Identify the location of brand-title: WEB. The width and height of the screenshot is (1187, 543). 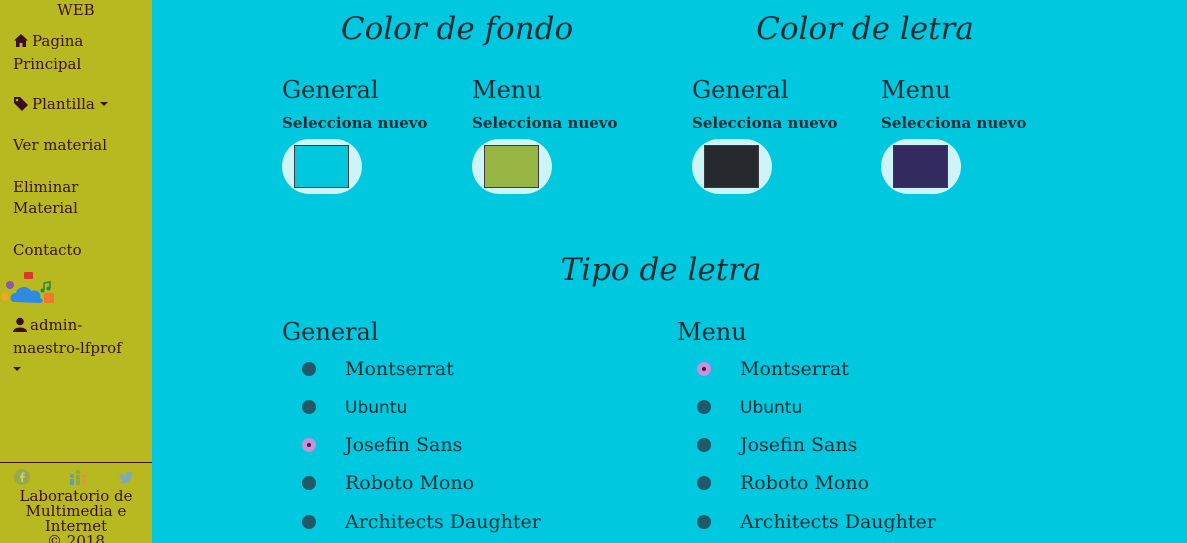
(76, 10).